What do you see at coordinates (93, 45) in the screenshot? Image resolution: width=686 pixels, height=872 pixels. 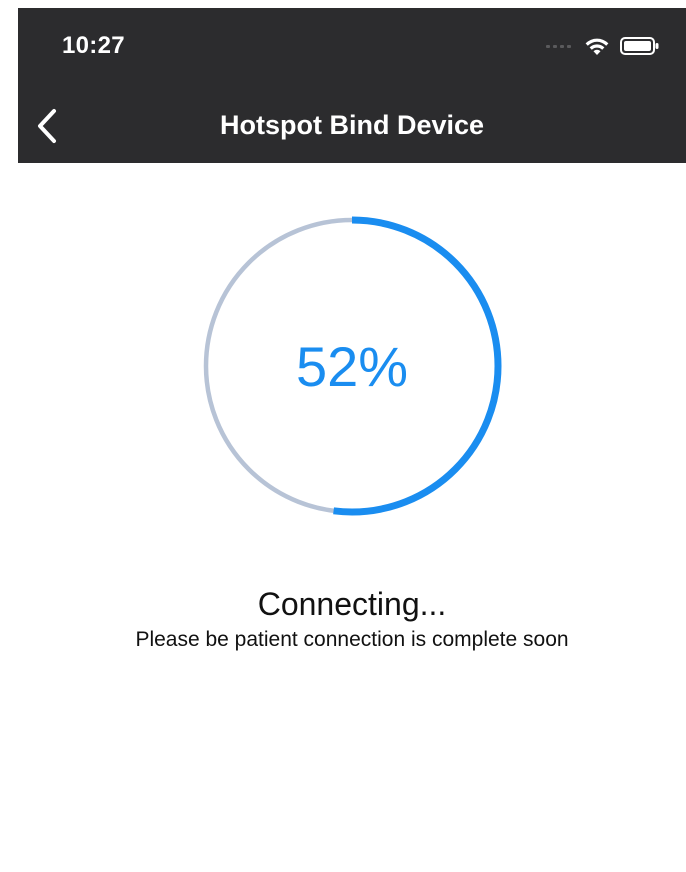 I see `status-time: 10:27` at bounding box center [93, 45].